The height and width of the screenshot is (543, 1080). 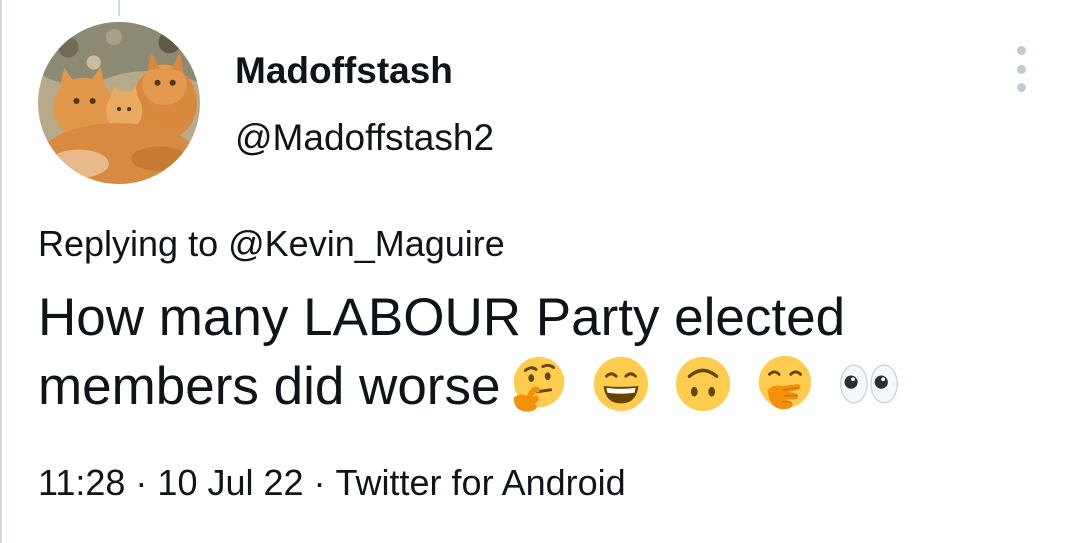 What do you see at coordinates (119, 8) in the screenshot?
I see `thread-connector-line` at bounding box center [119, 8].